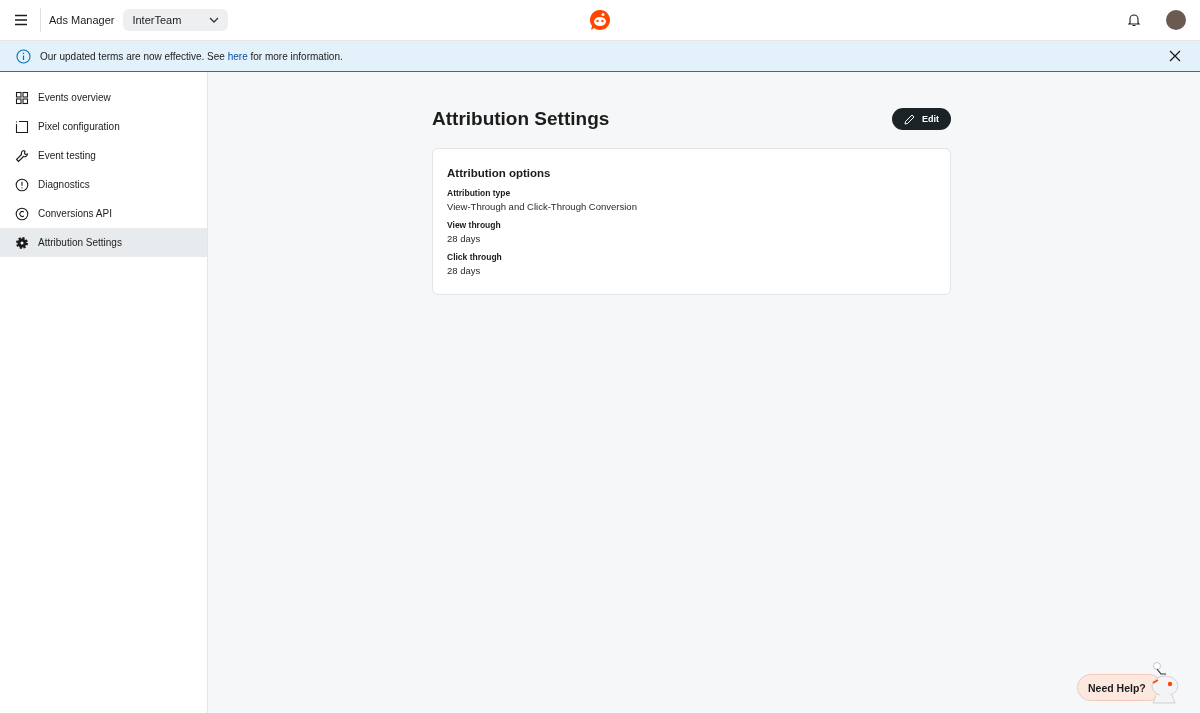 The height and width of the screenshot is (713, 1200). Describe the element at coordinates (22, 126) in the screenshot. I see `frame-icon` at that location.